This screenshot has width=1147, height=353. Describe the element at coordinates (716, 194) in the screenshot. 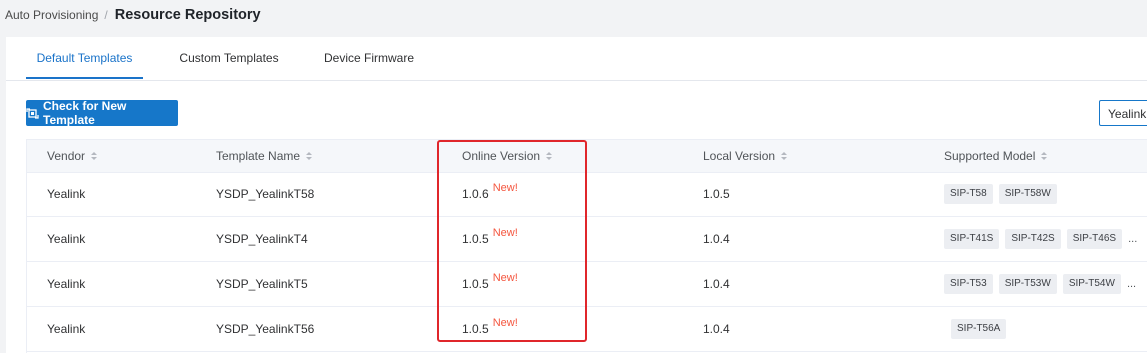

I see `local-version-cell: 1.0.5` at that location.